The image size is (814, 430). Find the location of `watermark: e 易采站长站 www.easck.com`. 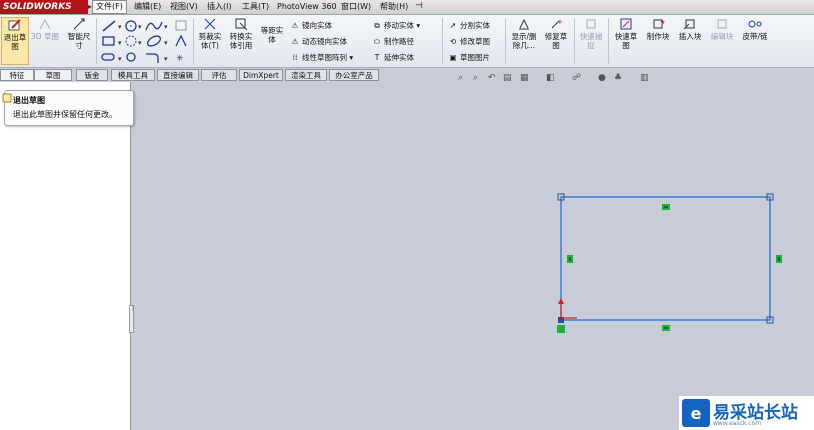

watermark: e 易采站长站 www.easck.com is located at coordinates (746, 413).